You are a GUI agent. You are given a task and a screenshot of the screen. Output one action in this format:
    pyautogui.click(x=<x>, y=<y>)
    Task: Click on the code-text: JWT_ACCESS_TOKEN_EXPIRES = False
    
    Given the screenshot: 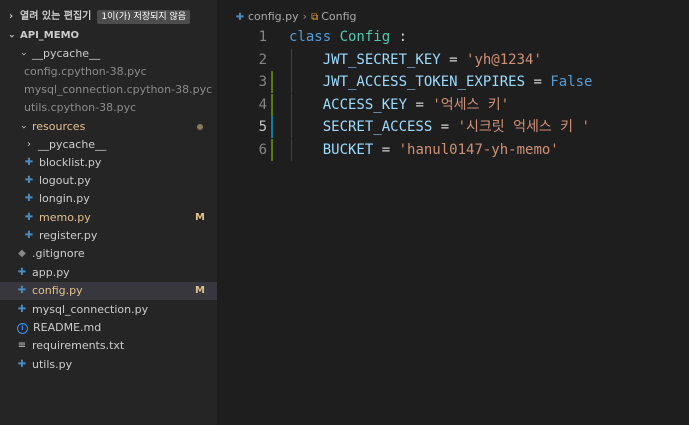 What is the action you would take?
    pyautogui.click(x=441, y=82)
    